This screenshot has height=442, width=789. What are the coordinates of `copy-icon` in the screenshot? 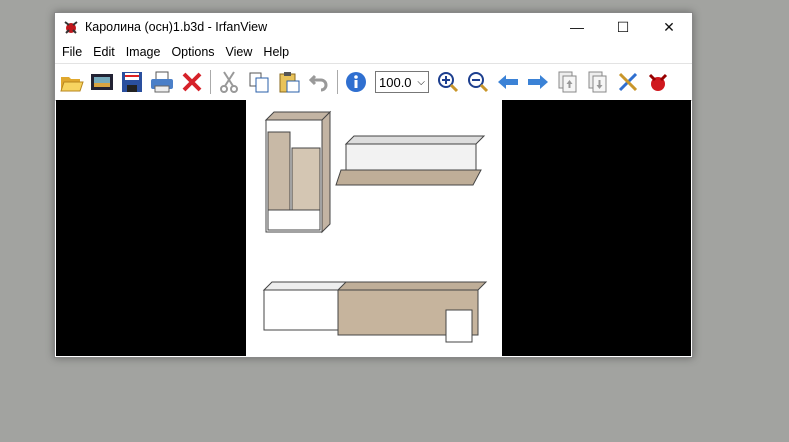 It's located at (259, 82).